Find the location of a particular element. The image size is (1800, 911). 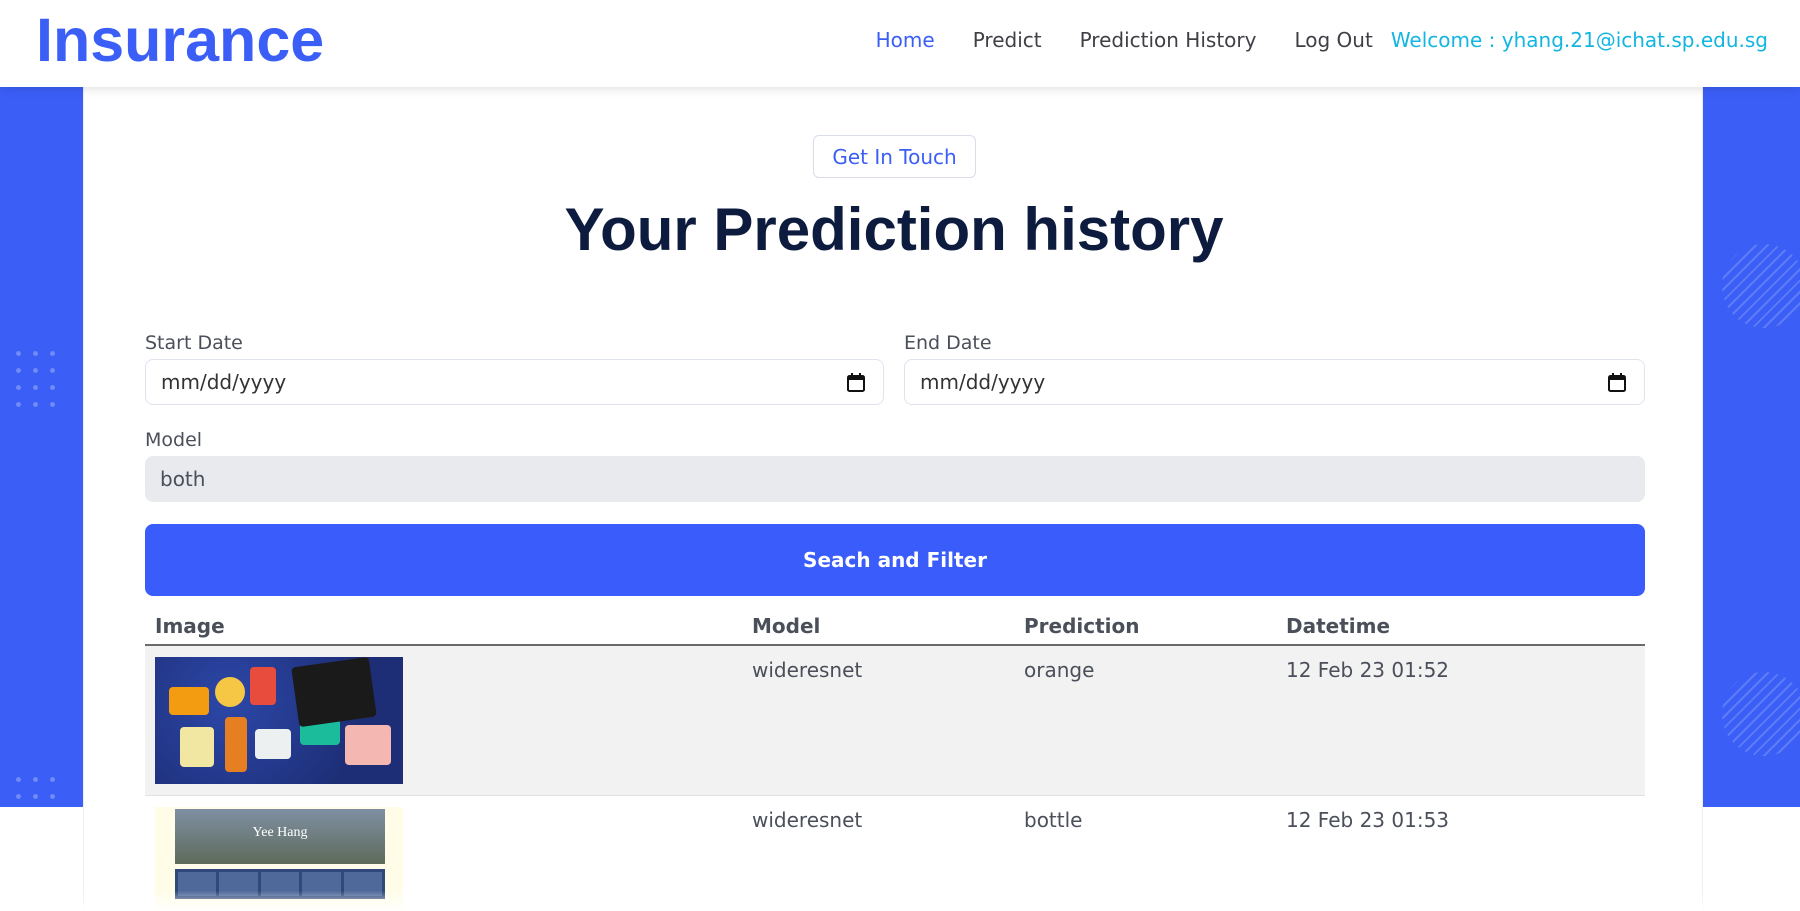

start-date-label: Start Date is located at coordinates (194, 343).